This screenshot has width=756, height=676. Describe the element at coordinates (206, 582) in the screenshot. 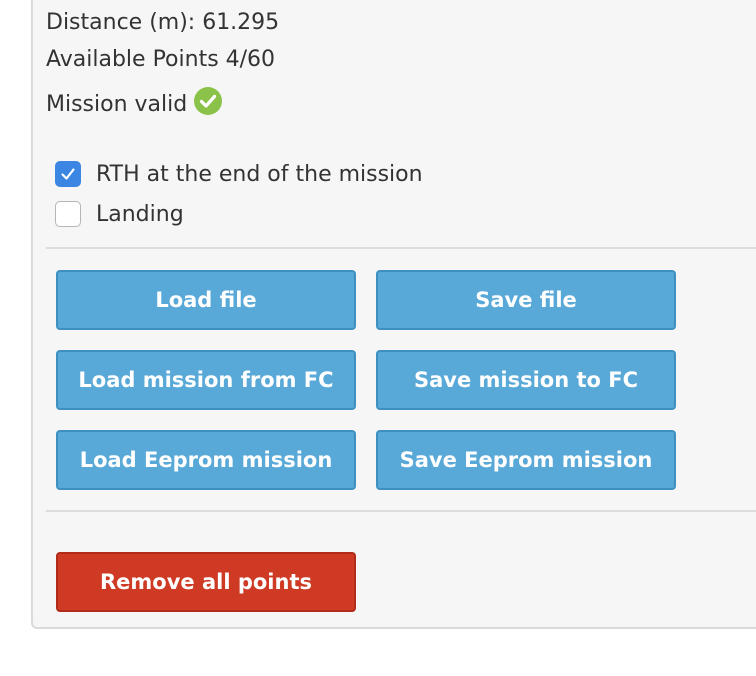

I see `remove-all-points-button: Remove all points` at that location.